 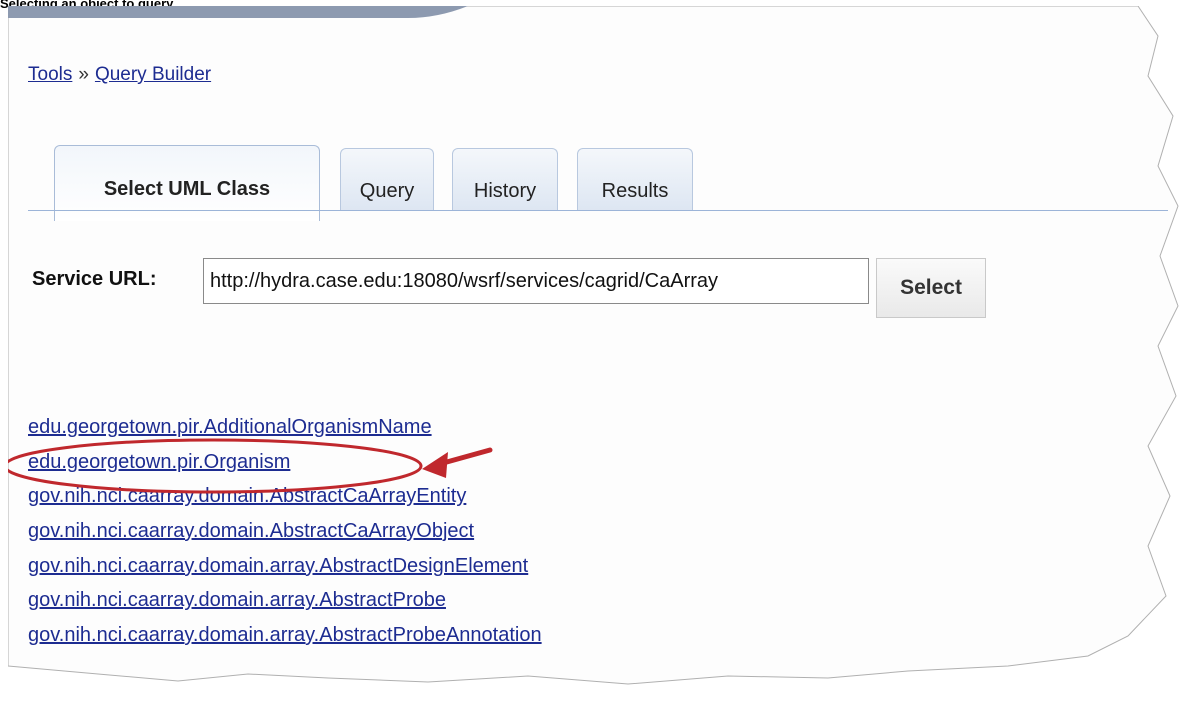 I want to click on service-url-label: Service URL:, so click(x=94, y=279).